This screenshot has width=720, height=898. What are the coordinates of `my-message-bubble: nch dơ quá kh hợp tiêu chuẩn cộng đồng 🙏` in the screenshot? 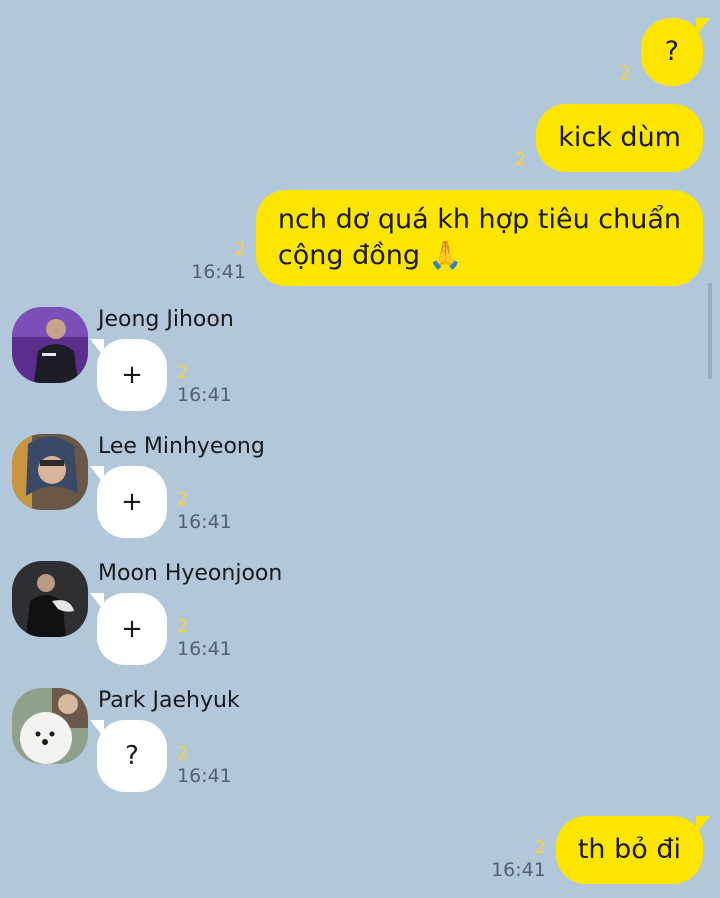 It's located at (479, 238).